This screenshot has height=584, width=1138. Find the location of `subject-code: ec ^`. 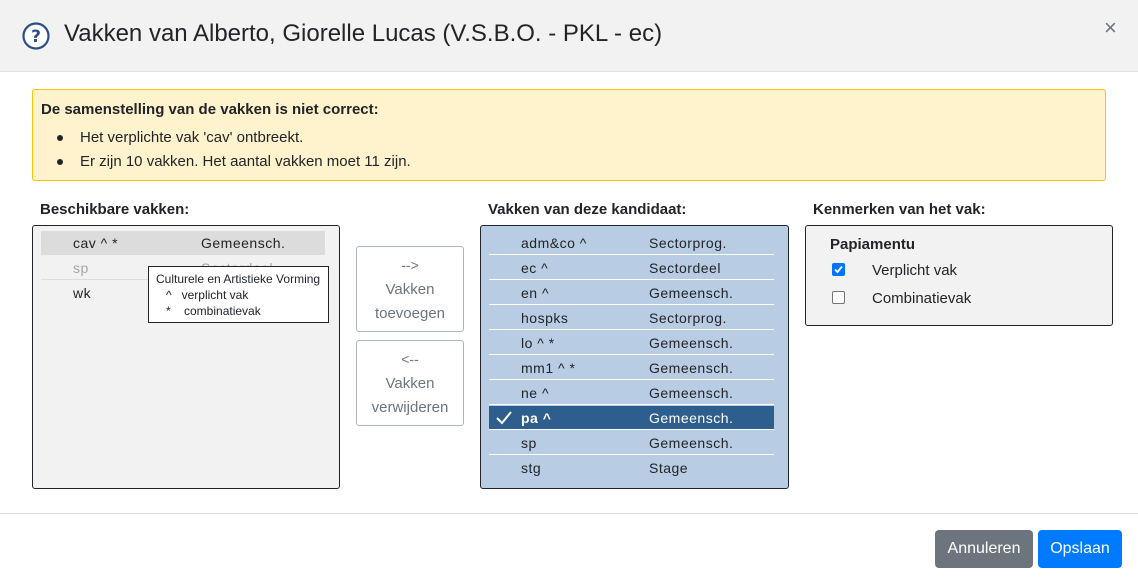

subject-code: ec ^ is located at coordinates (535, 268).